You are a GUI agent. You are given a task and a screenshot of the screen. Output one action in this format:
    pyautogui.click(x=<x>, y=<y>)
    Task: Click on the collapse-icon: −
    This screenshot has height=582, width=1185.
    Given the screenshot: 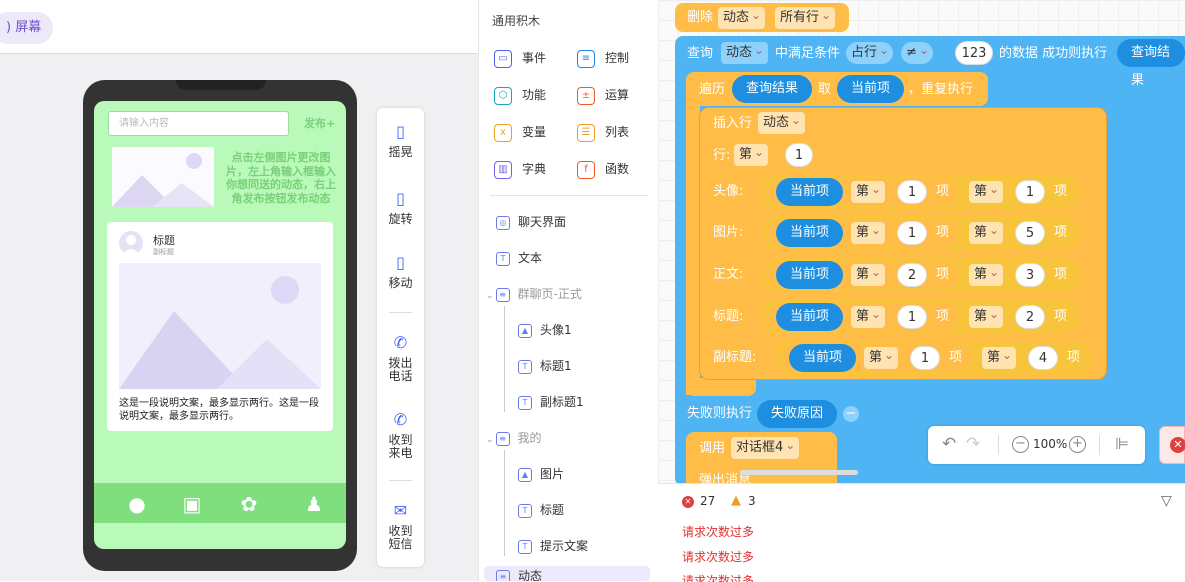 What is the action you would take?
    pyautogui.click(x=851, y=414)
    